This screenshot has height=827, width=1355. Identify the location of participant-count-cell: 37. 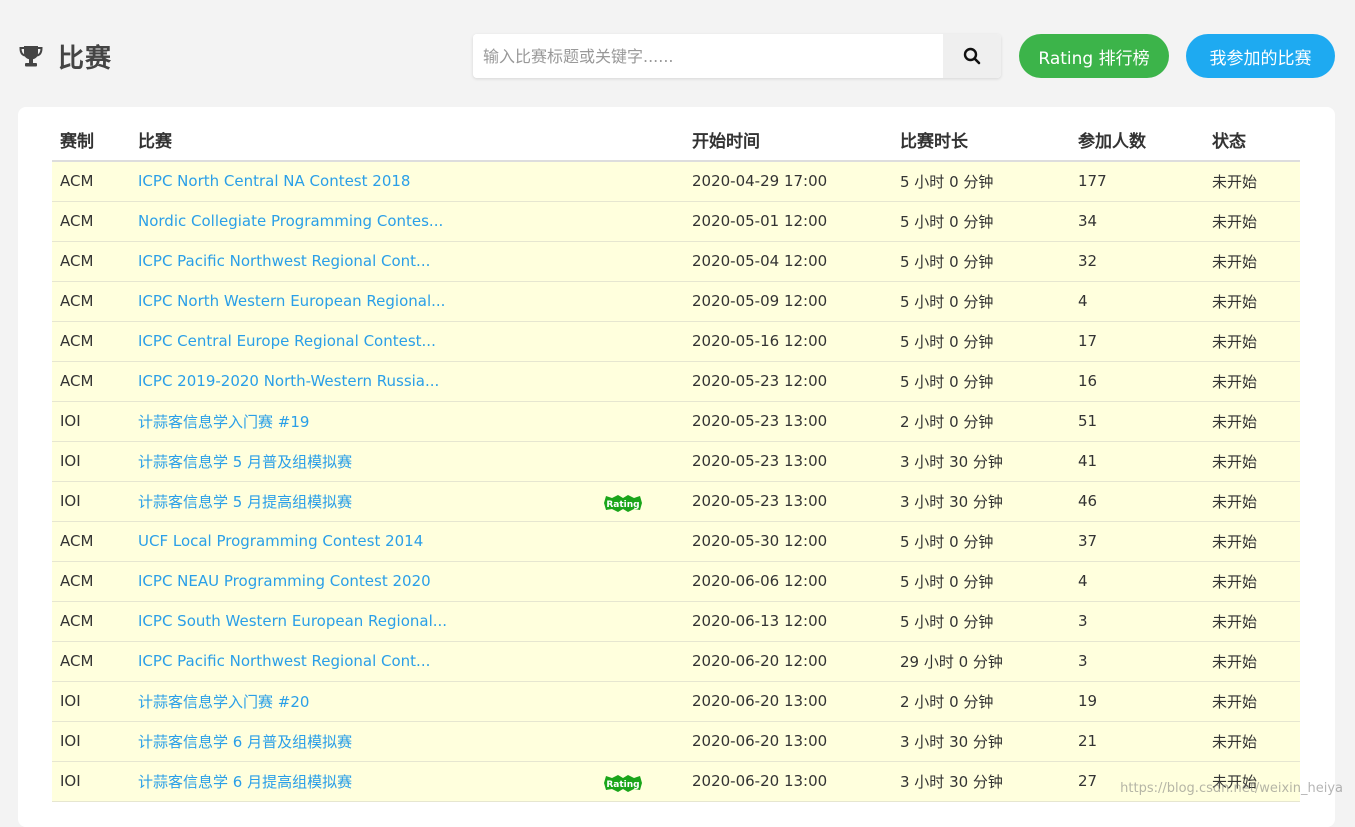
(1137, 541).